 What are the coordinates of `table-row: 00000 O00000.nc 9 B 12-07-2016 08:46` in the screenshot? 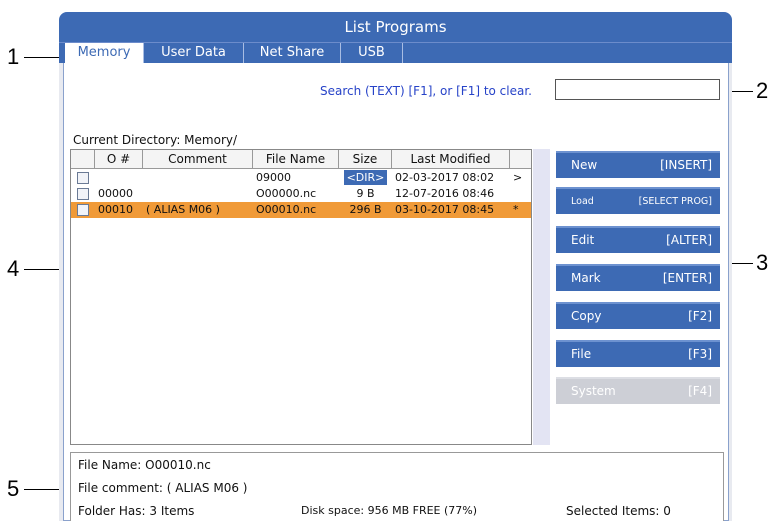 It's located at (301, 194).